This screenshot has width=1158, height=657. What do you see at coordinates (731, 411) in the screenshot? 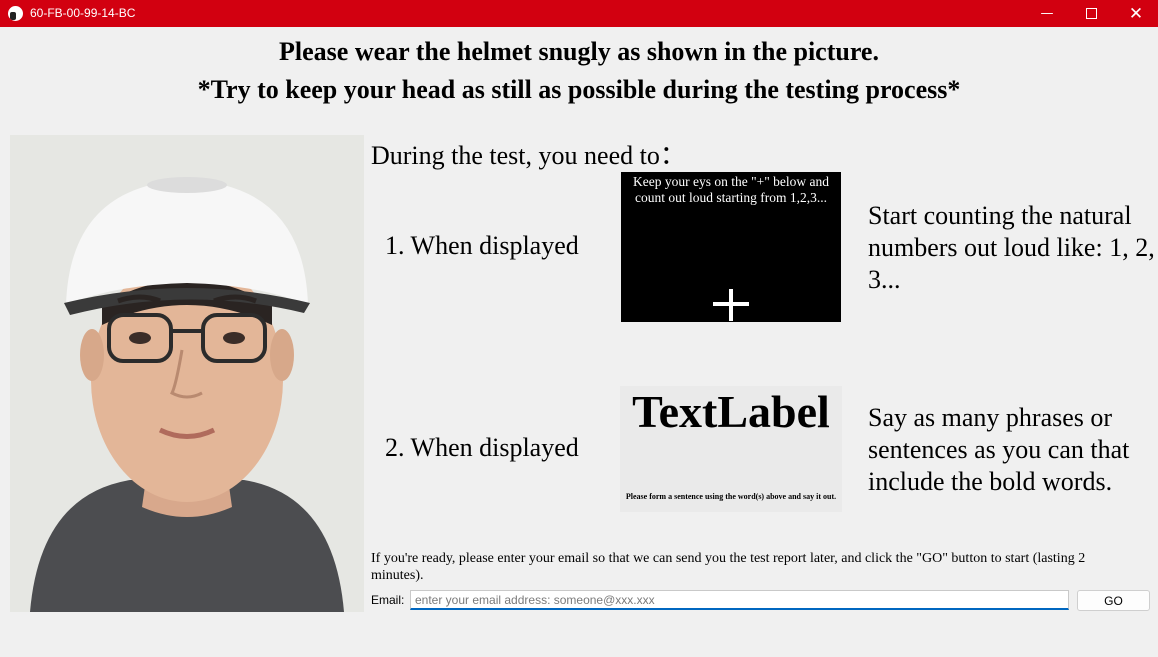
I see `word-prompt-text: TextLabel` at bounding box center [731, 411].